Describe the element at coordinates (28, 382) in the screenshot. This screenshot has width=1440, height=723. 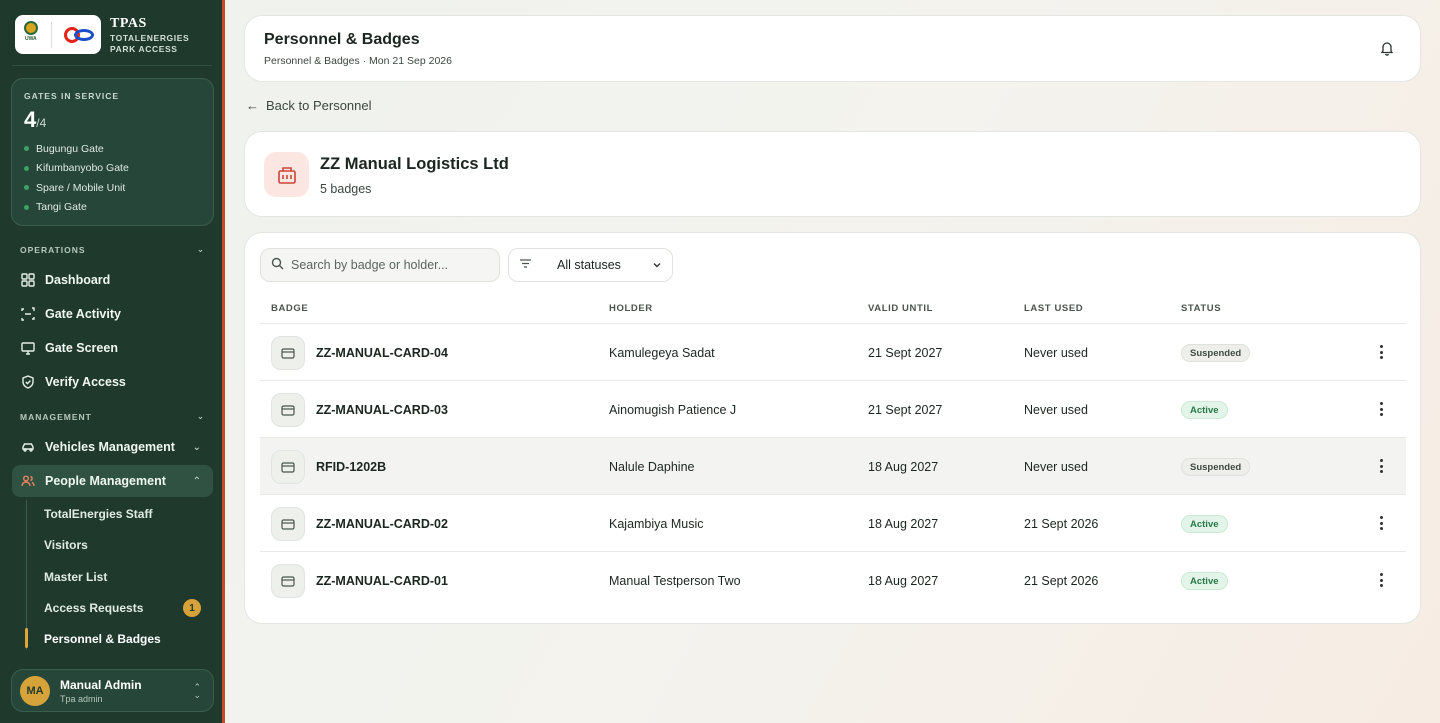
I see `shield-check-icon` at that location.